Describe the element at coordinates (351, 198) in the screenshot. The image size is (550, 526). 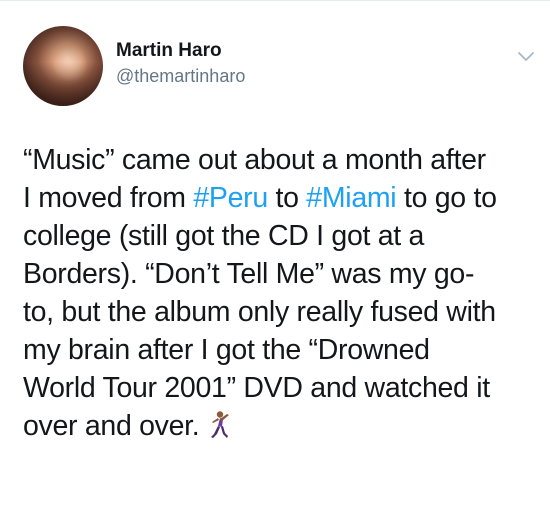
I see `hashtag-link: #Miami` at that location.